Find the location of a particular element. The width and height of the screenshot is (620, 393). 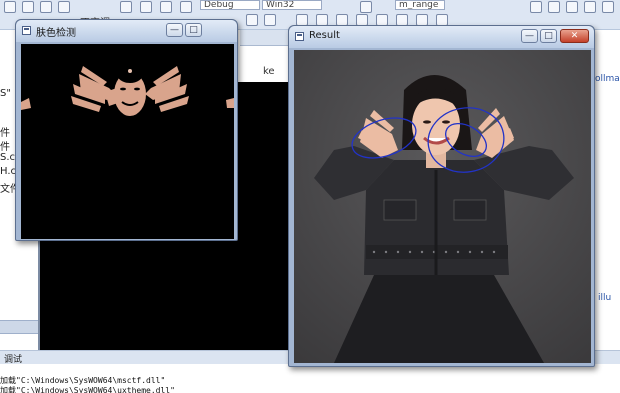

explorer-item: S" is located at coordinates (5, 93).